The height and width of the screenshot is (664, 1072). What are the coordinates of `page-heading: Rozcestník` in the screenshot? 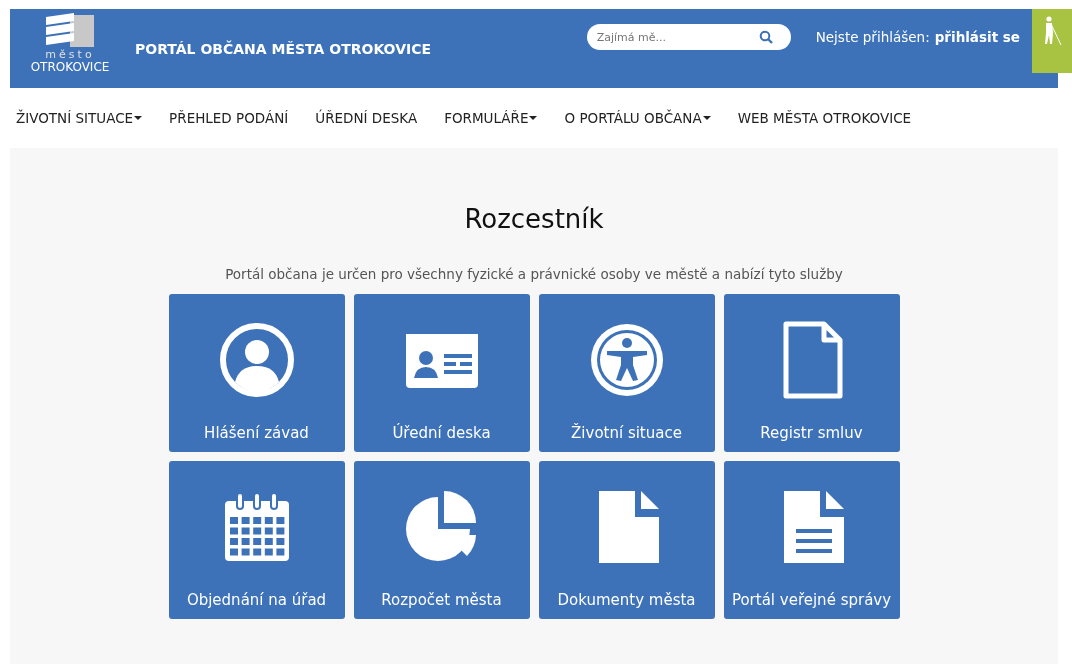 It's located at (534, 219).